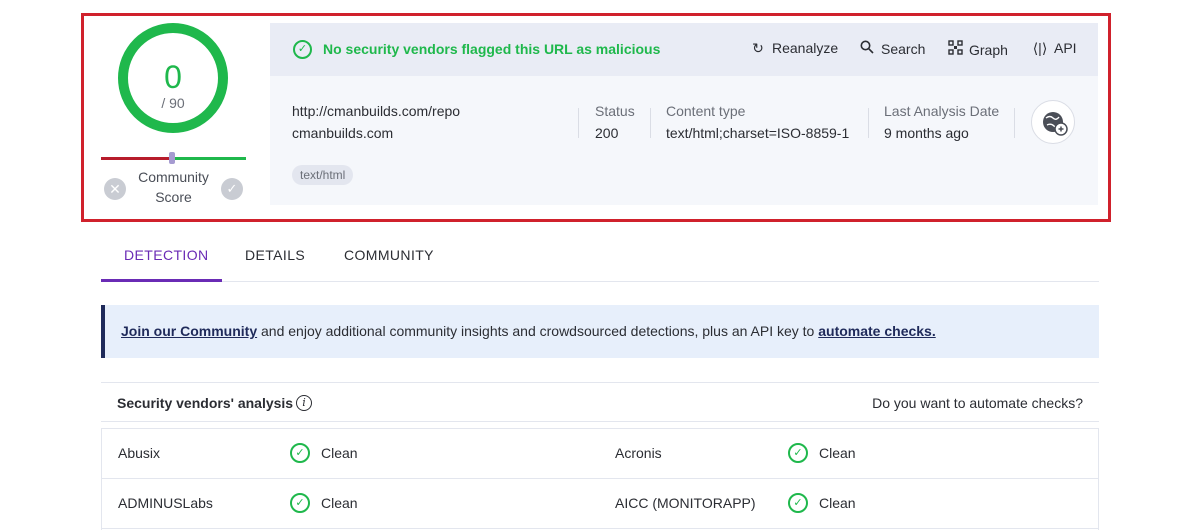  I want to click on detection-score-panel: 0 / 90 ✕ Community Score ✓, so click(176, 116).